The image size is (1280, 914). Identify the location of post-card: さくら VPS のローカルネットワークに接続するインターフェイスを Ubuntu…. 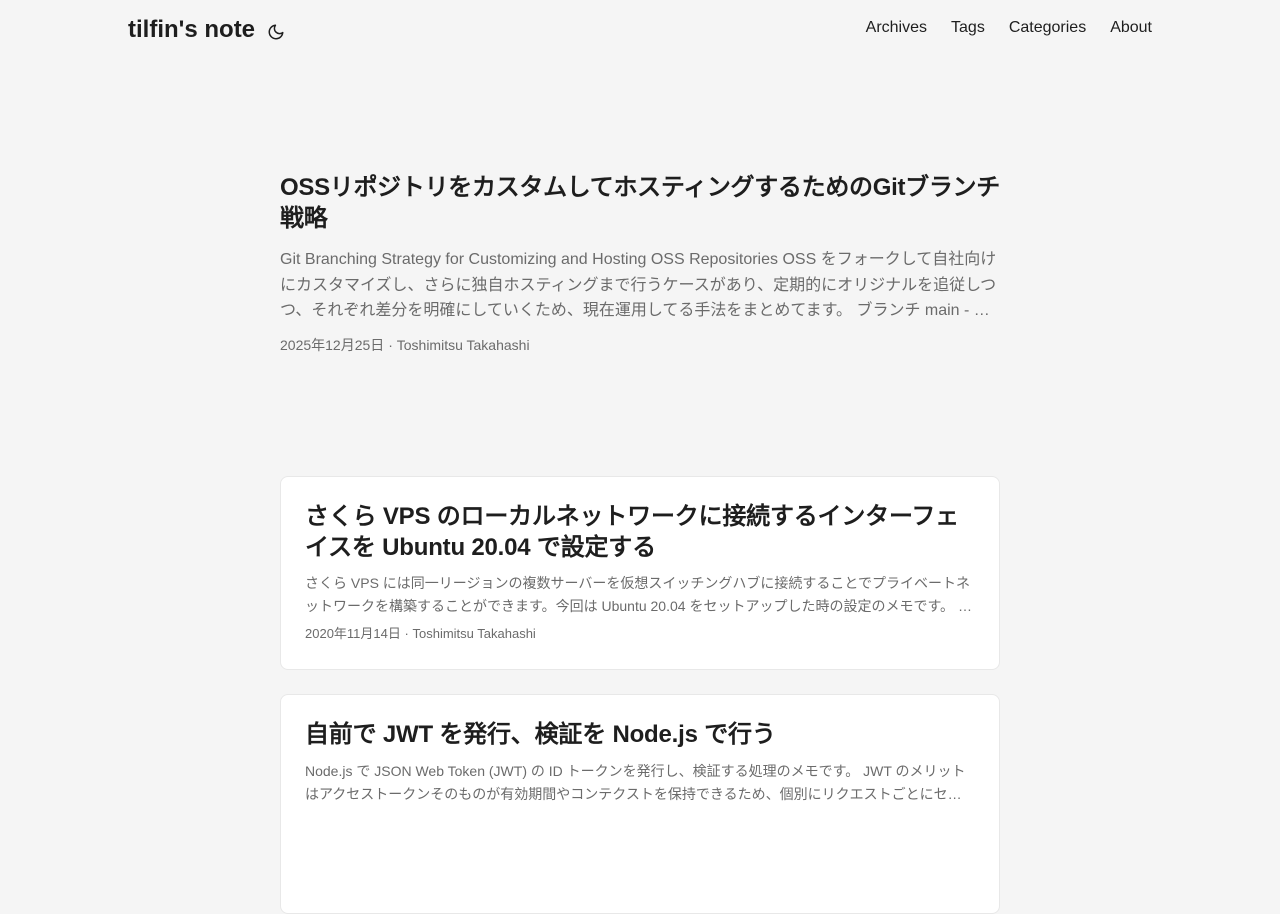
(640, 573).